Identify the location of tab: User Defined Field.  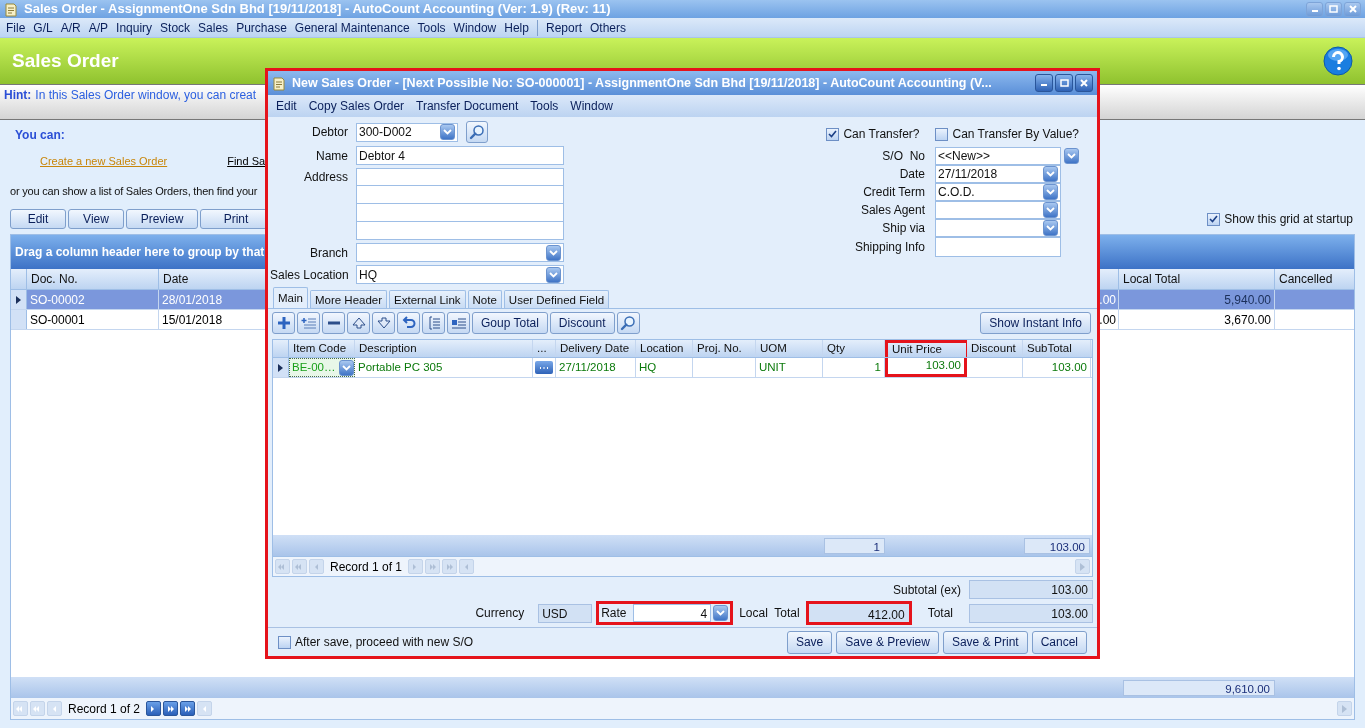
(556, 299).